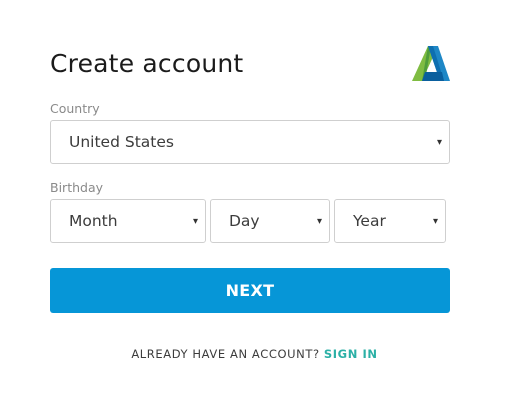 This screenshot has height=400, width=509. I want to click on birthday-label: Birthday, so click(77, 187).